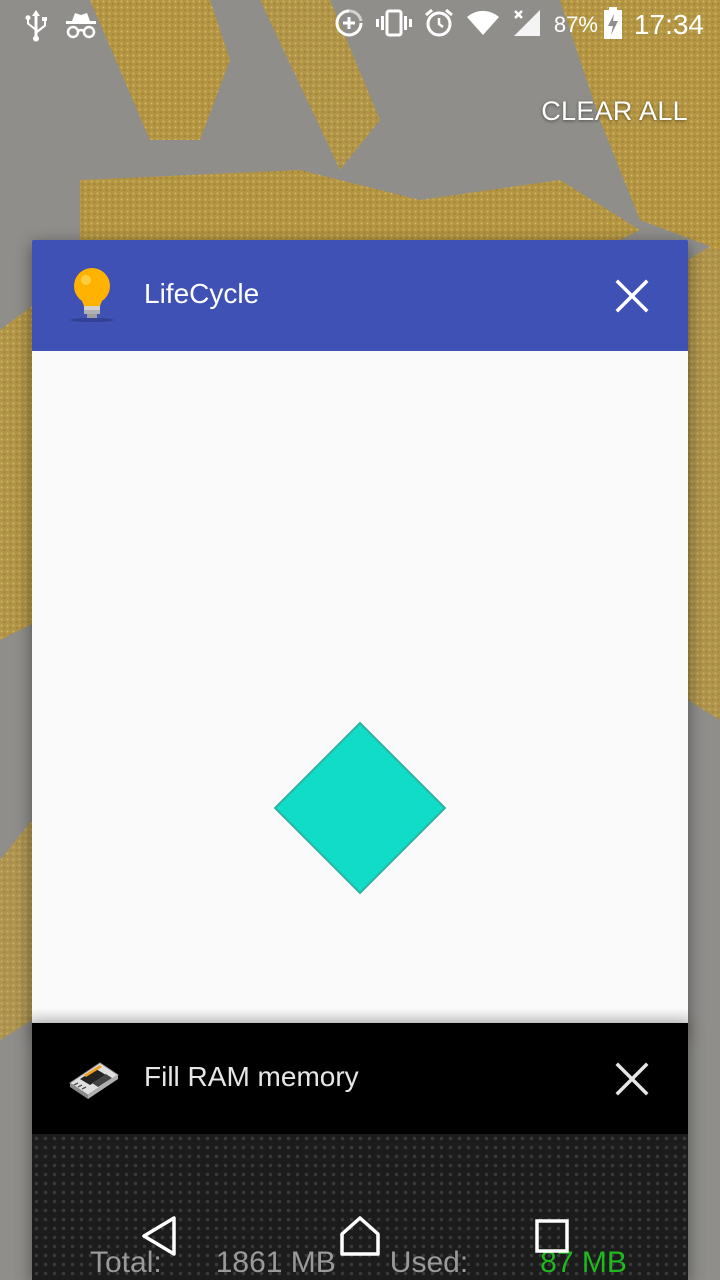  Describe the element at coordinates (349, 25) in the screenshot. I see `data-saver-icon` at that location.